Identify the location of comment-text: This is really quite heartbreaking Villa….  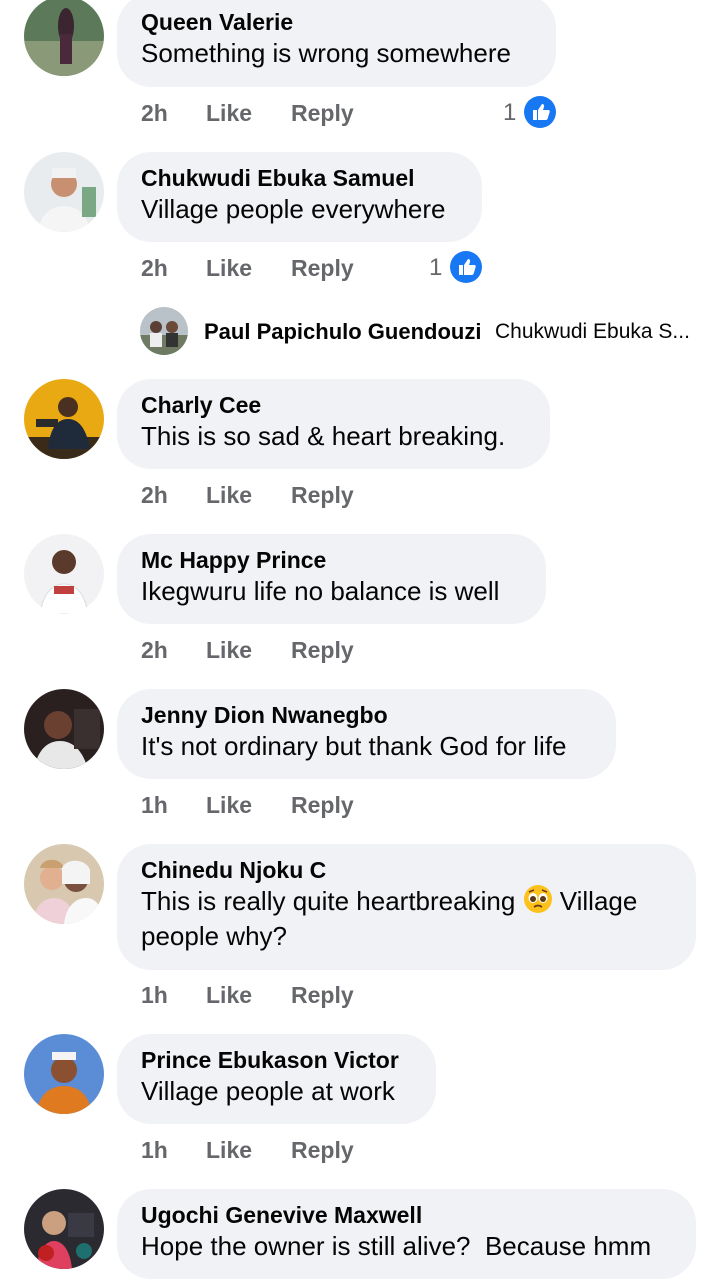
(406, 919).